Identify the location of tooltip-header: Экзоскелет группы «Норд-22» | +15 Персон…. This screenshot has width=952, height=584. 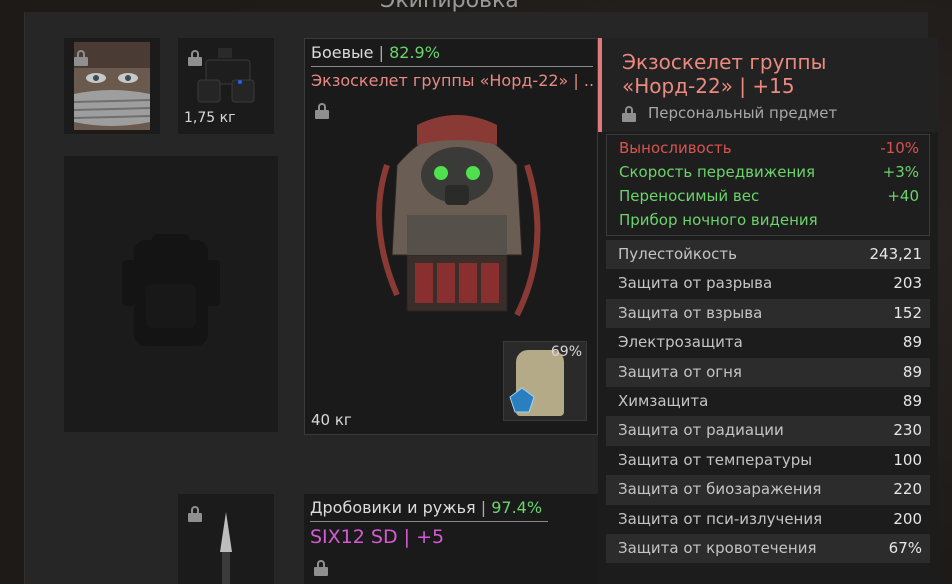
(768, 85).